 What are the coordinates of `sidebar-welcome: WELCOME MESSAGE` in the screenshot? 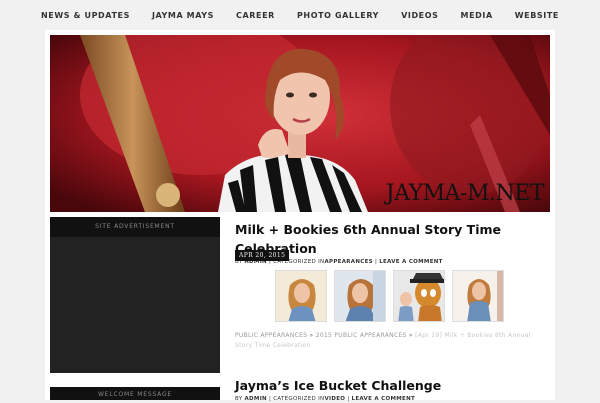 It's located at (135, 393).